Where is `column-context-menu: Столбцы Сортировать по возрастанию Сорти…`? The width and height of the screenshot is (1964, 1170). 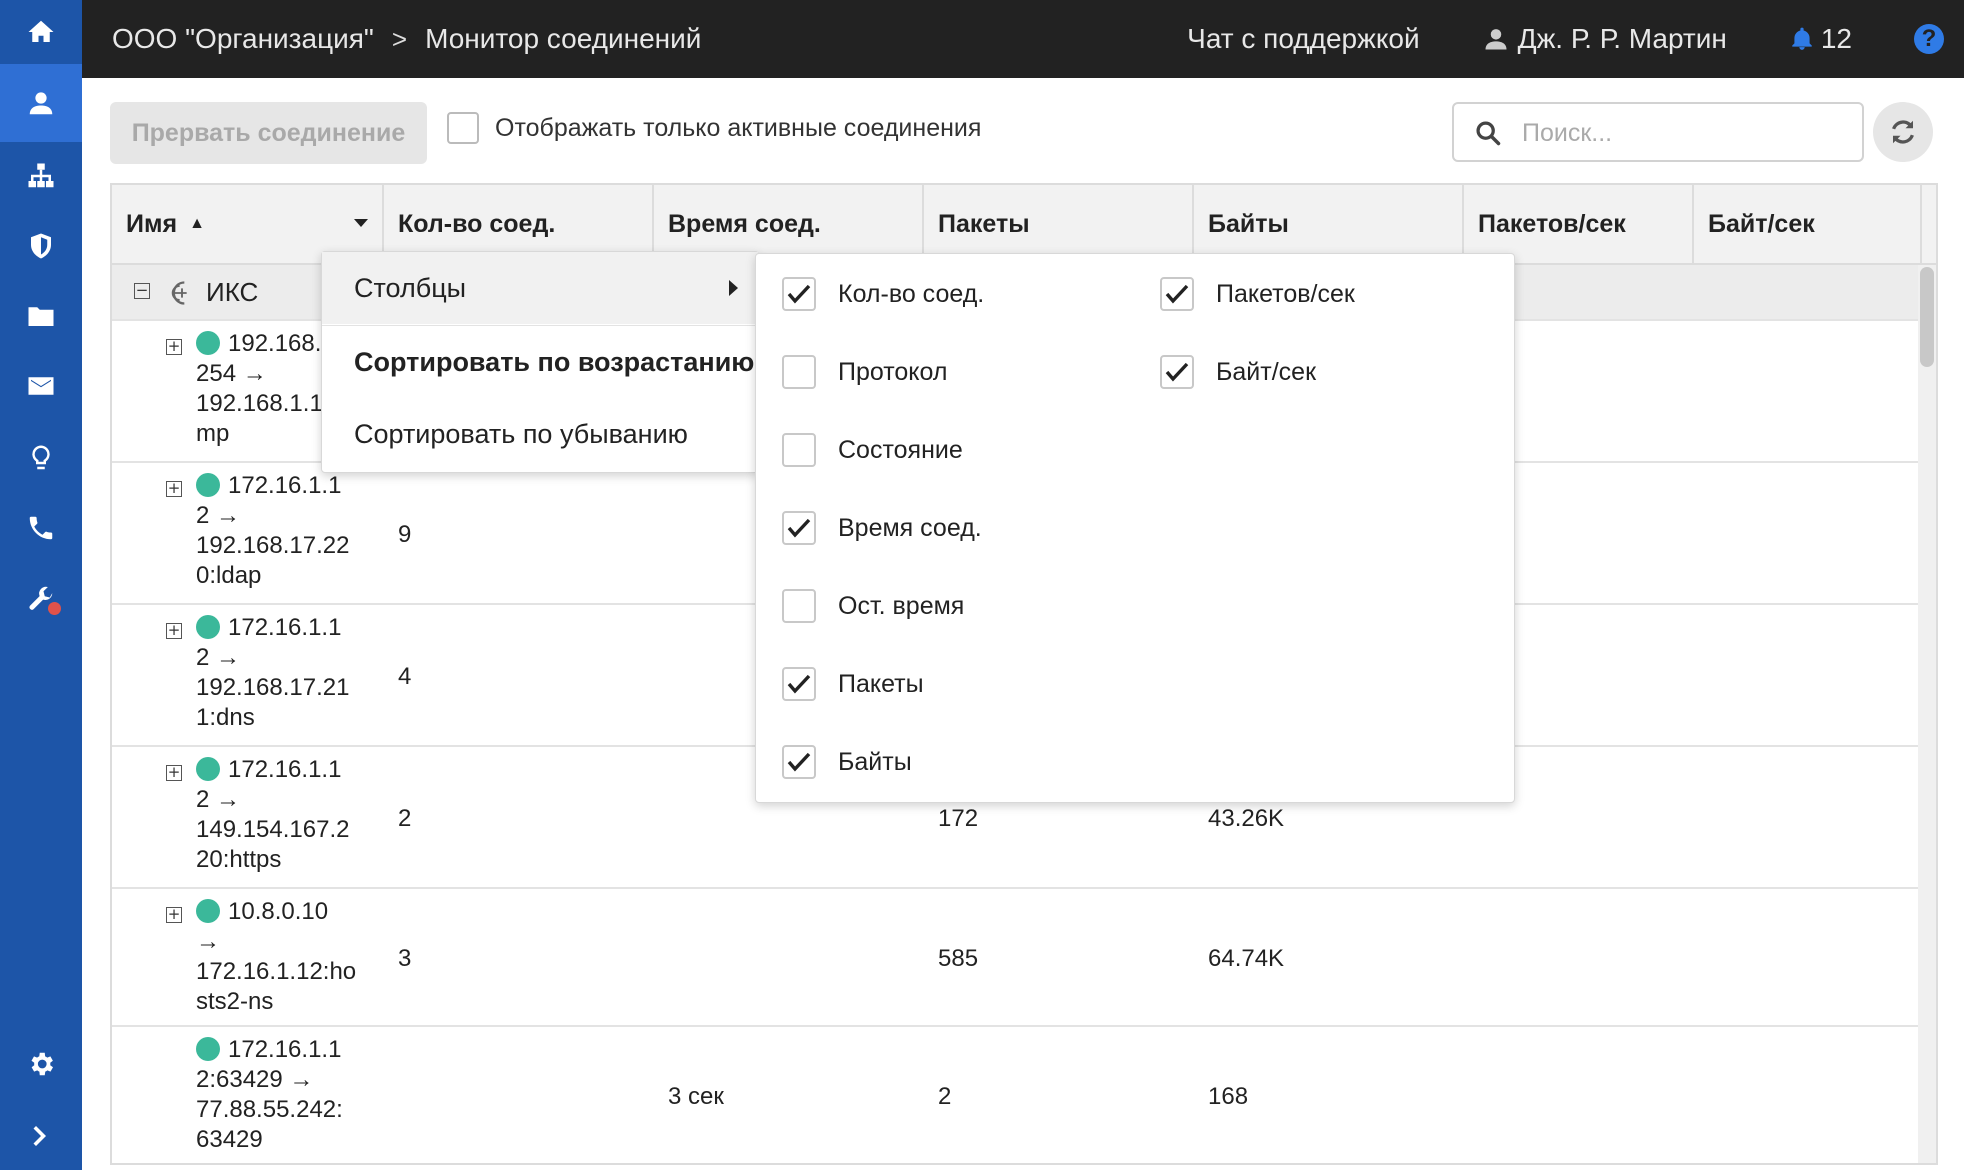 column-context-menu: Столбцы Сортировать по возрастанию Сорти… is located at coordinates (540, 362).